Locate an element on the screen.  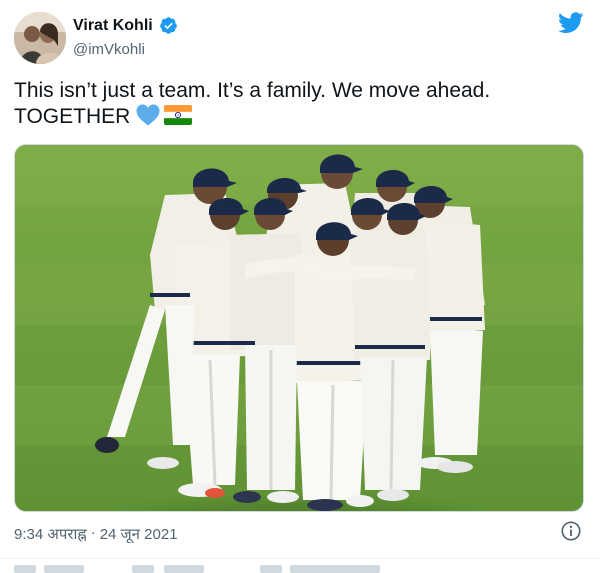
tweet-action-bar is located at coordinates (300, 565).